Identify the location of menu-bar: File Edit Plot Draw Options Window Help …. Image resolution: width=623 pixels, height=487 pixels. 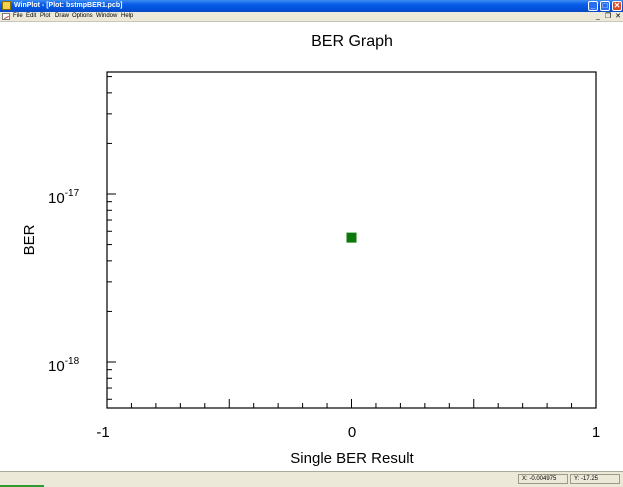
(311, 17).